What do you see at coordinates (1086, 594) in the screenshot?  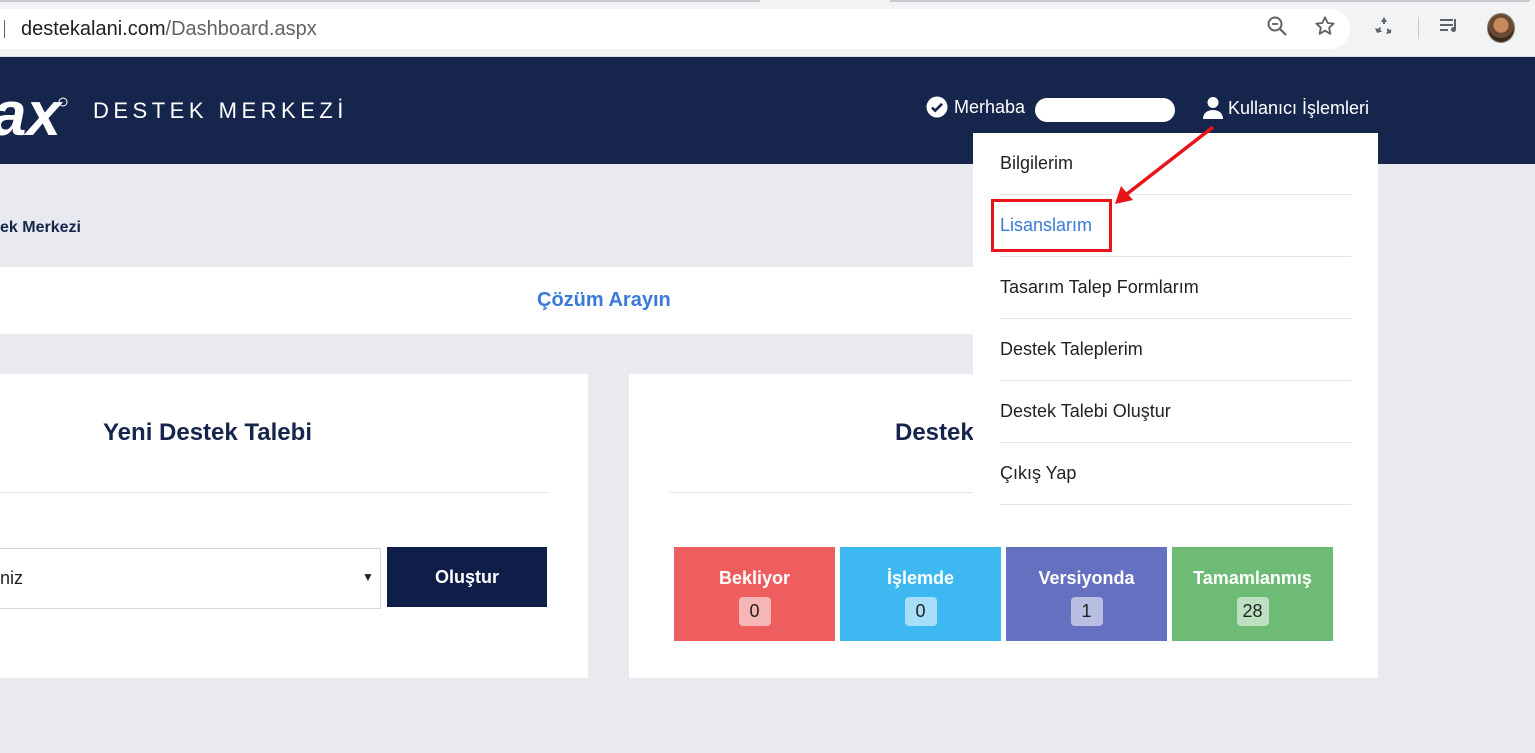 I see `stat-in-version: Versiyonda 1` at bounding box center [1086, 594].